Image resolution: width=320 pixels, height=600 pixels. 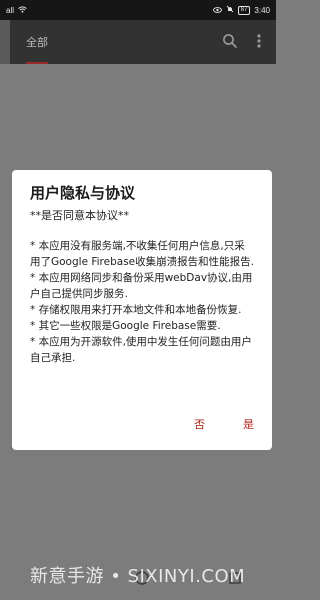 I want to click on wifi-icon, so click(x=22, y=10).